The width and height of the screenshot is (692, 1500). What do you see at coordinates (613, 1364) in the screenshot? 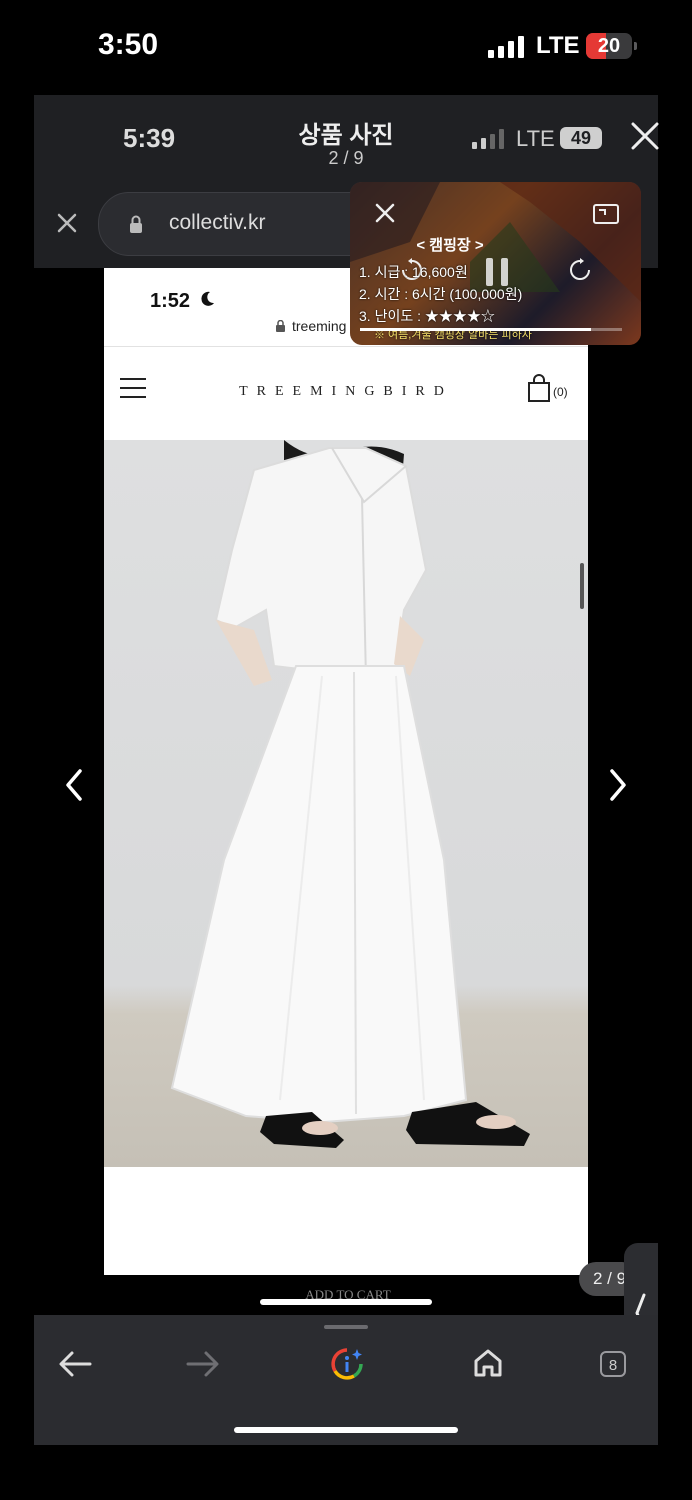
I see `tabs-icon: 8` at bounding box center [613, 1364].